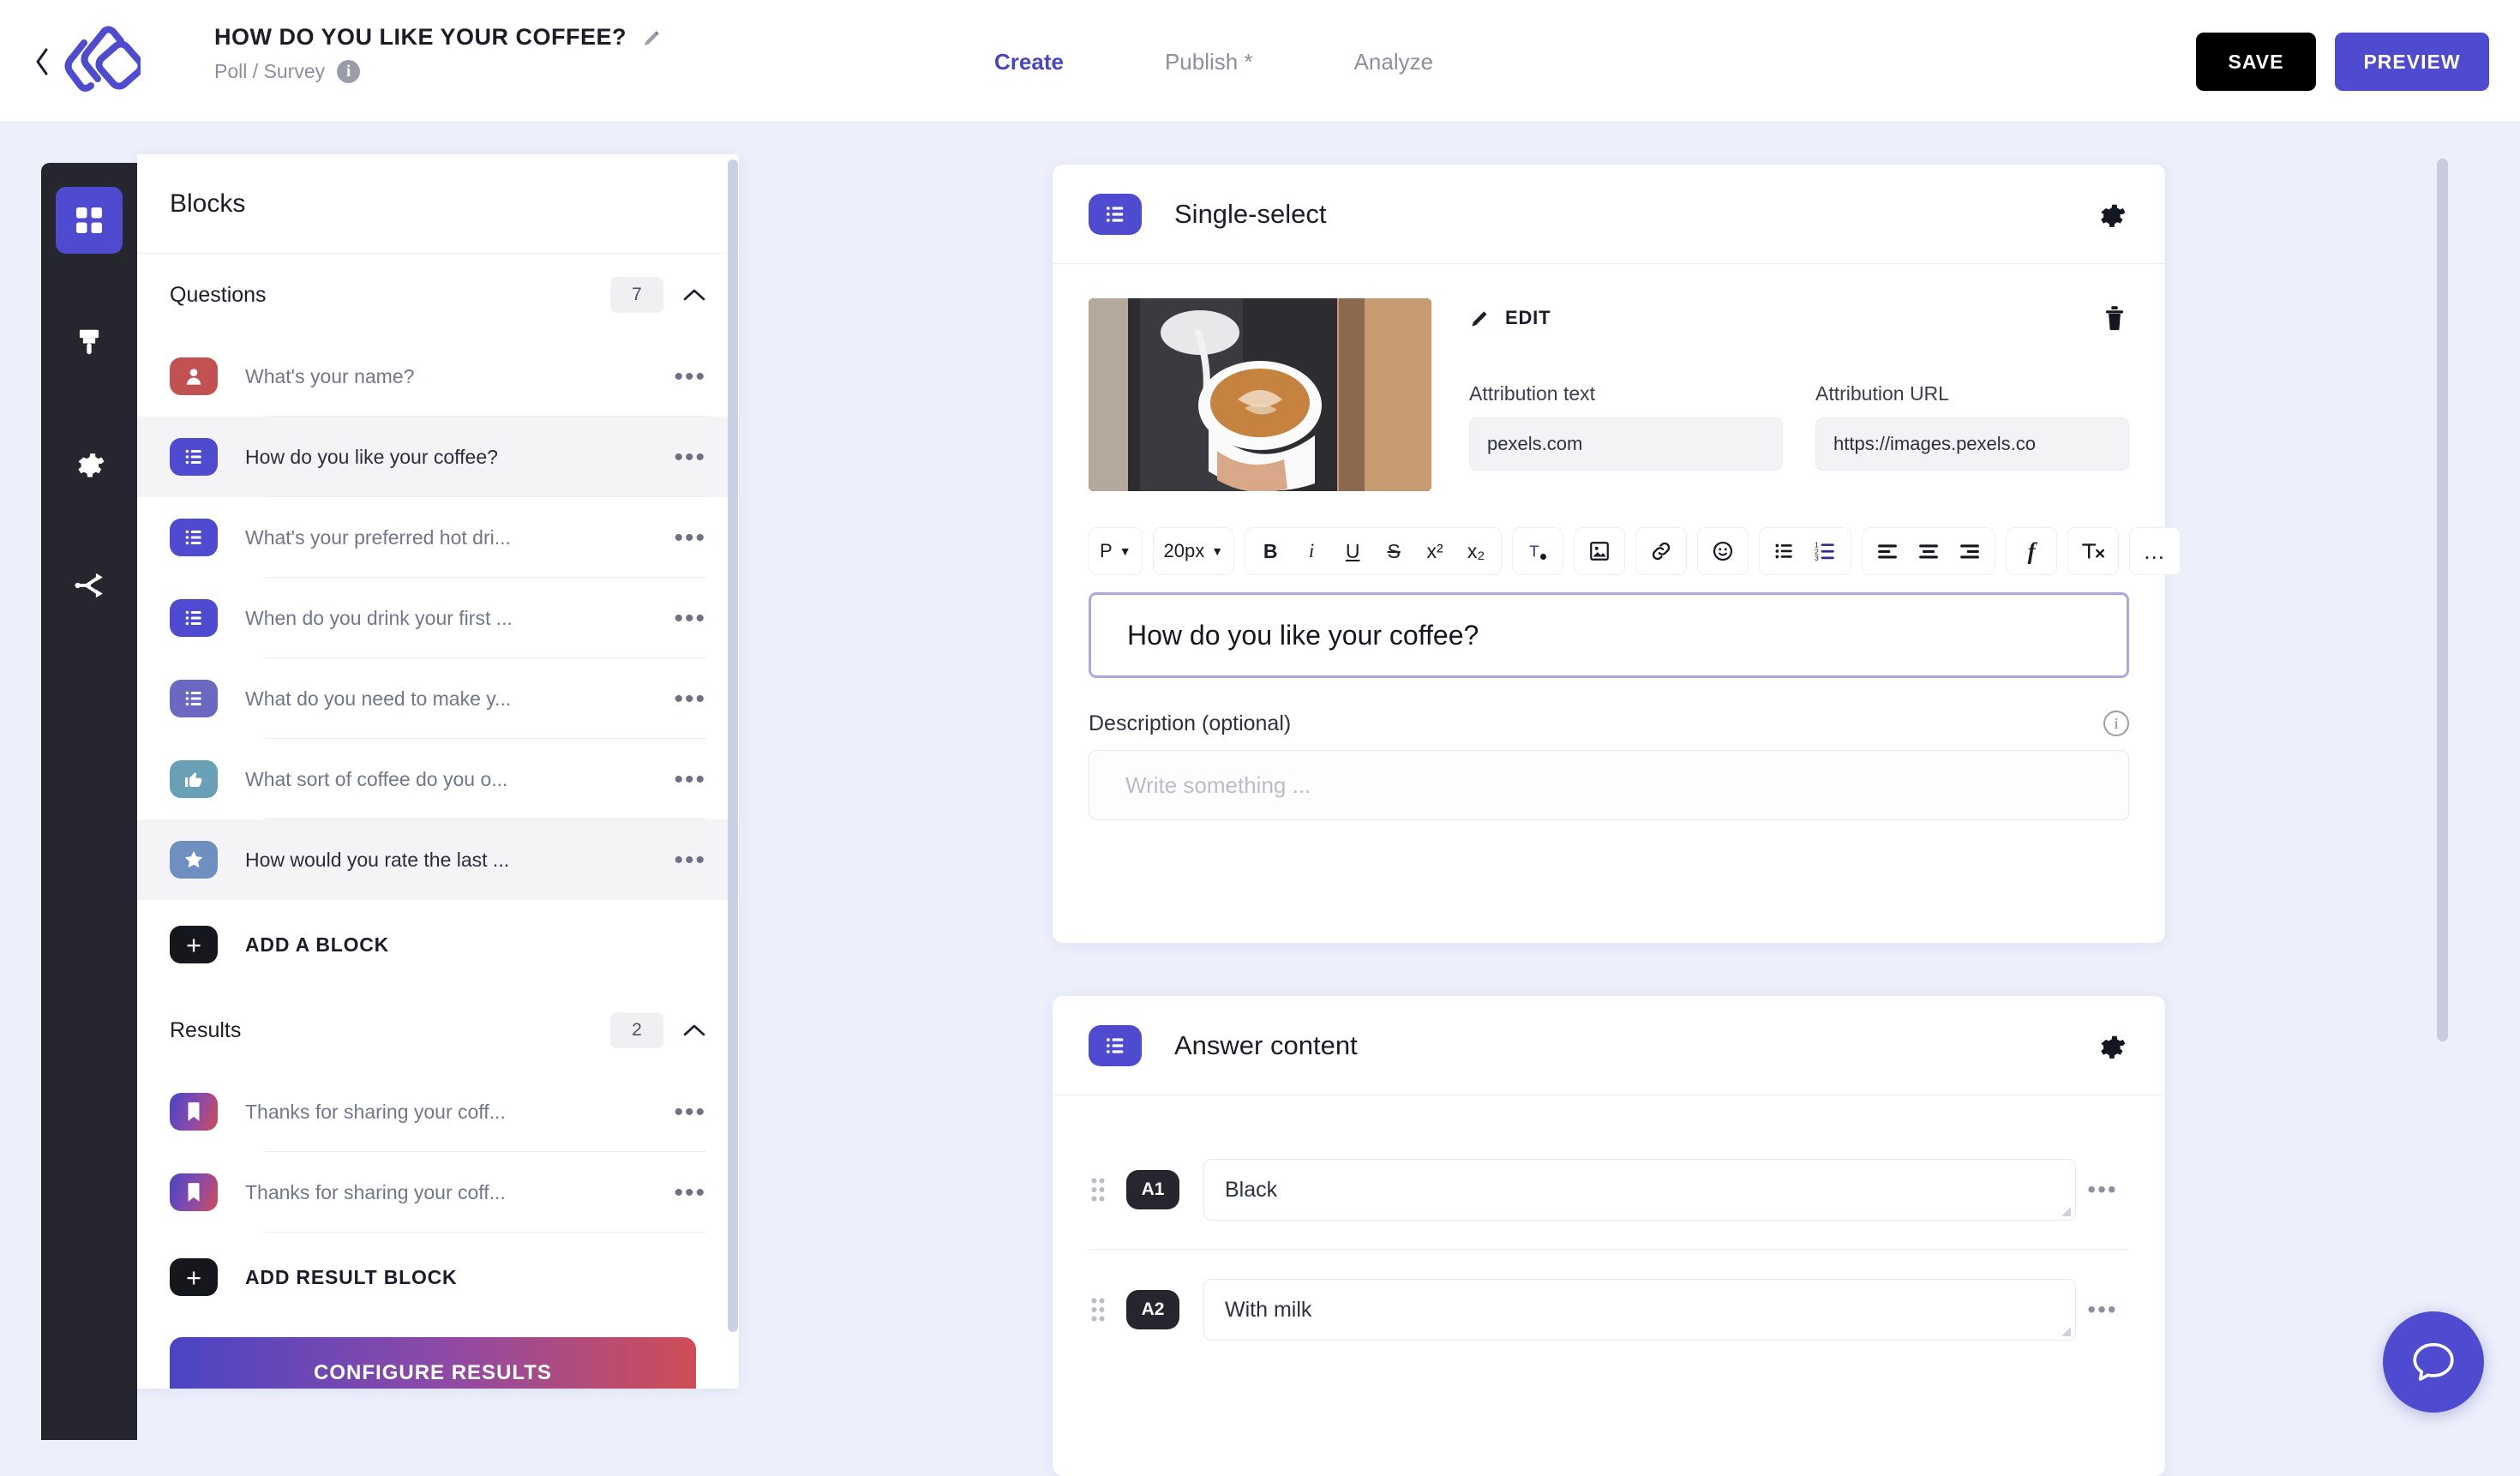  Describe the element at coordinates (438, 295) in the screenshot. I see `section-header-questions: Questions 7` at that location.